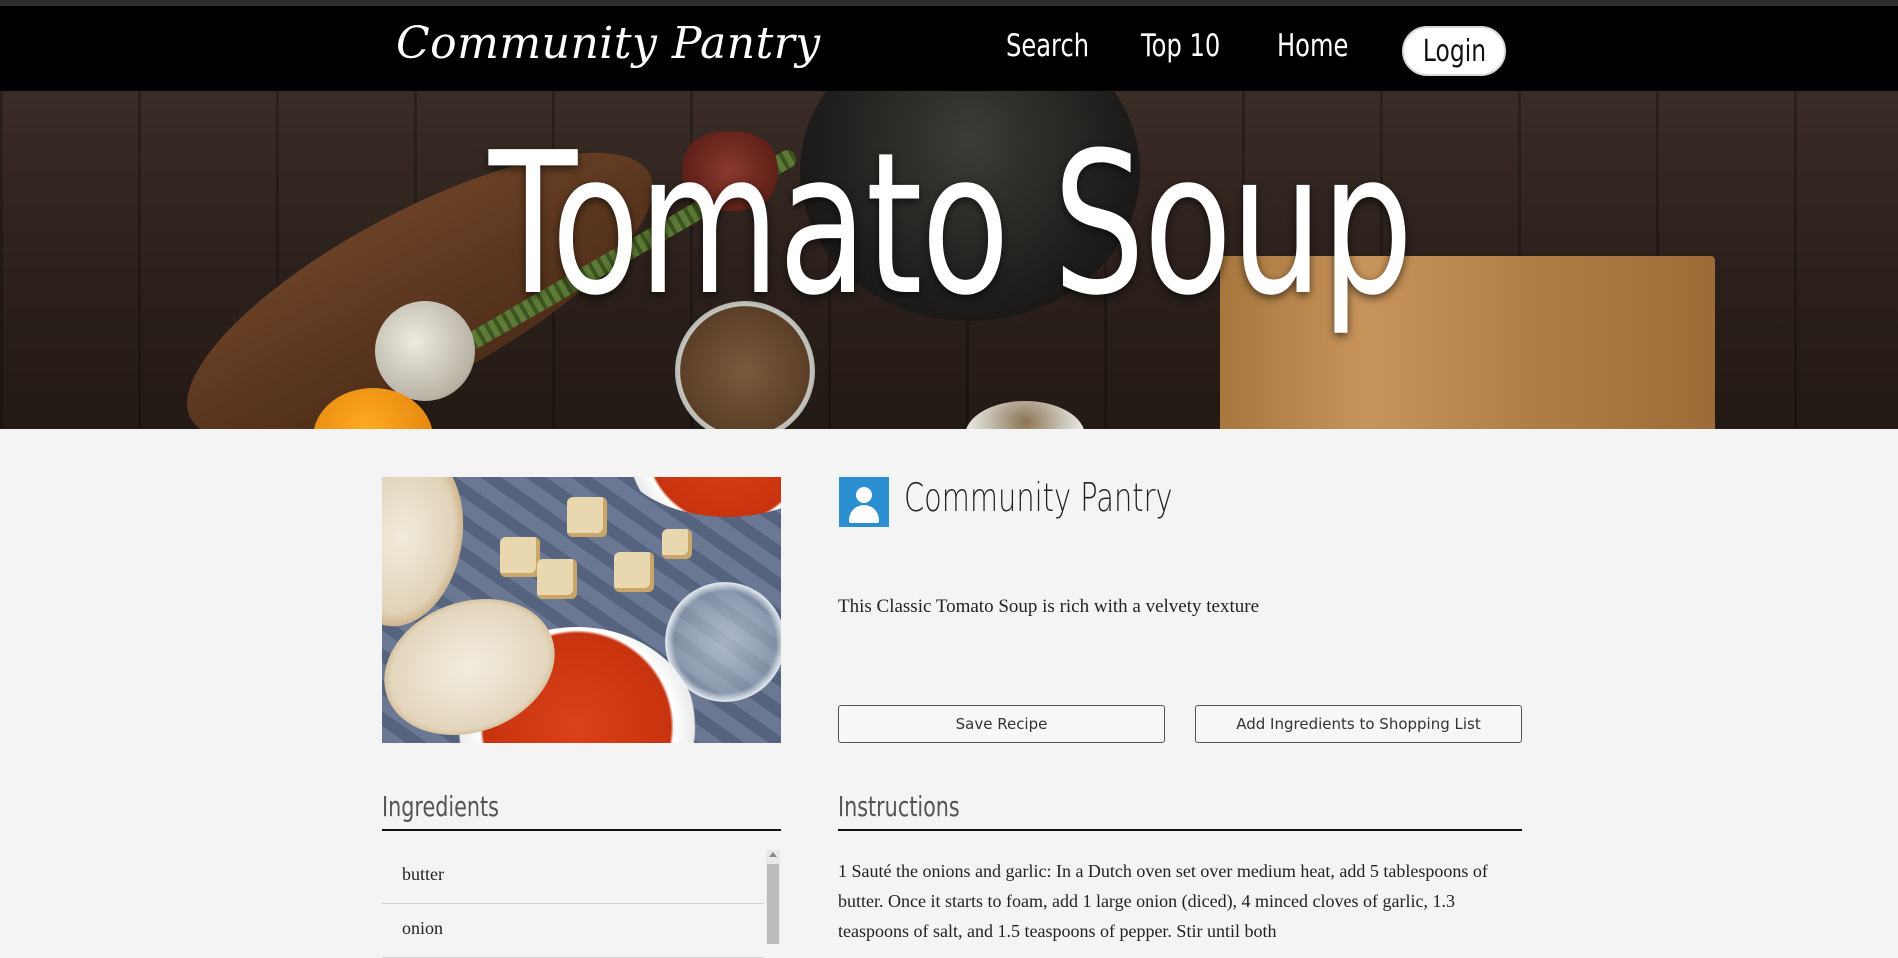  I want to click on author-name: Community Pantry, so click(1038, 498).